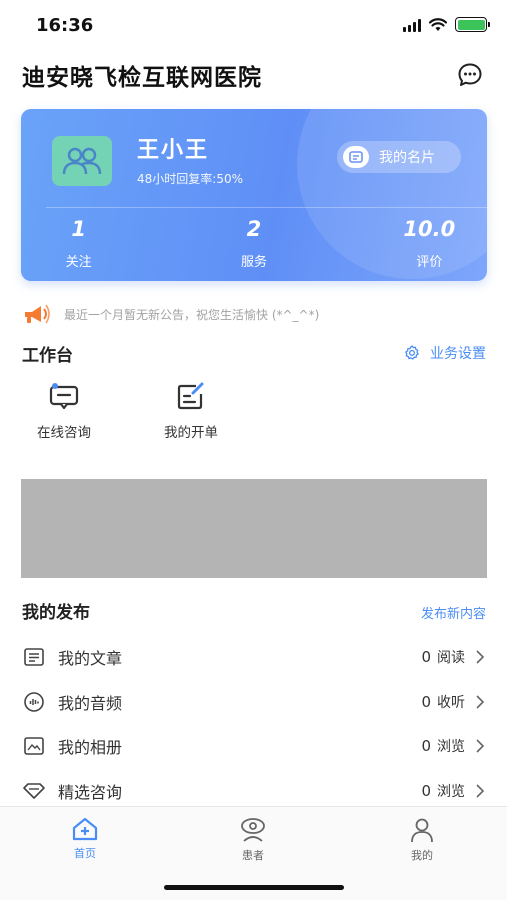  What do you see at coordinates (266, 207) in the screenshot?
I see `card-divider` at bounding box center [266, 207].